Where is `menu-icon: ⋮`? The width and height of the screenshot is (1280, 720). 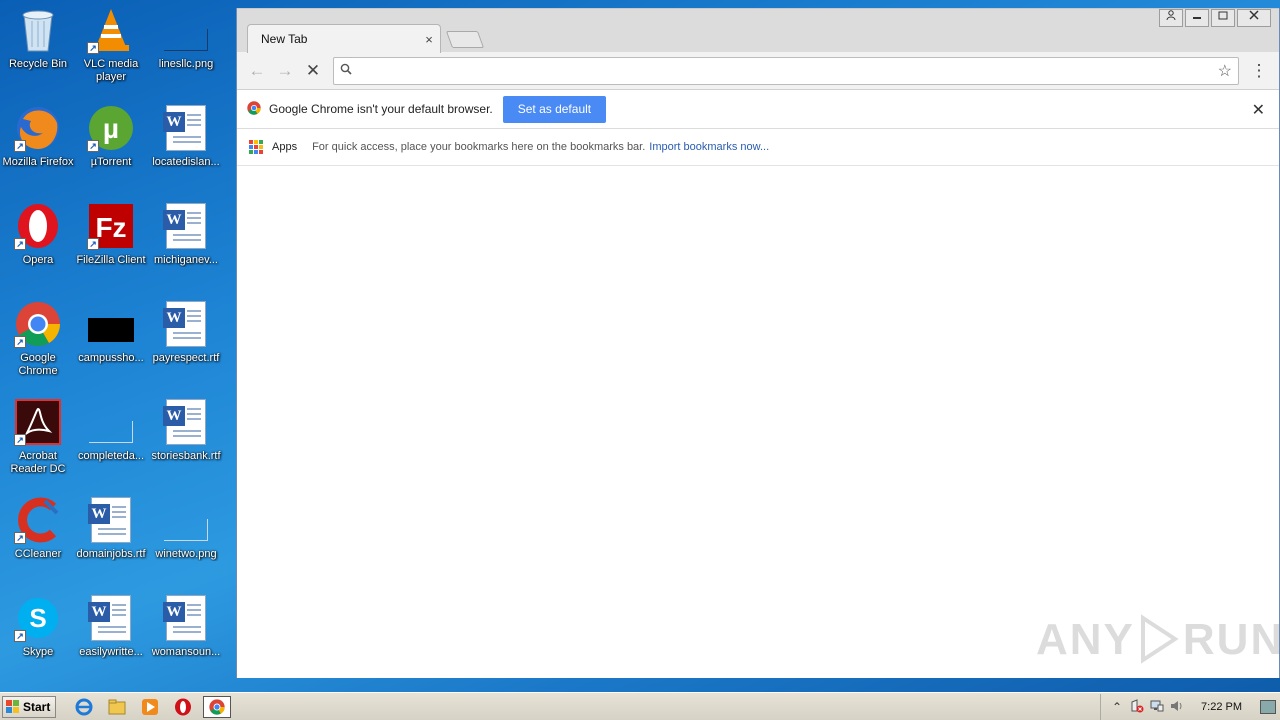 menu-icon: ⋮ is located at coordinates (1259, 71).